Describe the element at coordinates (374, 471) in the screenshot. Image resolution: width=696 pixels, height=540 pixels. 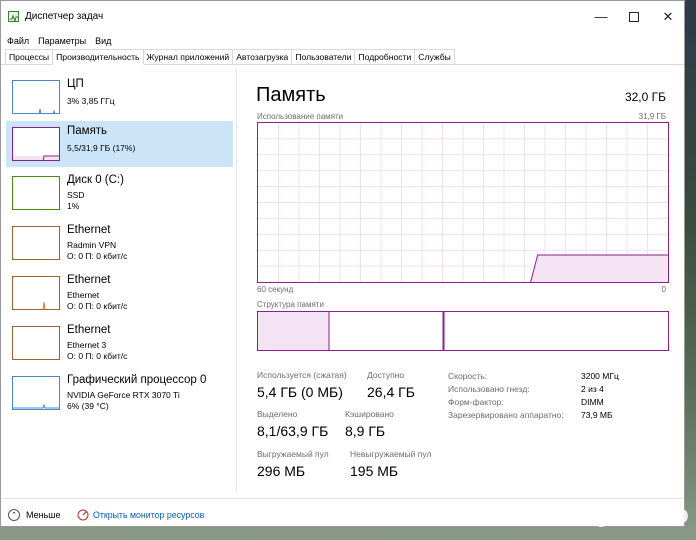
I see `nonpaged-pool-value: 195 МБ` at that location.